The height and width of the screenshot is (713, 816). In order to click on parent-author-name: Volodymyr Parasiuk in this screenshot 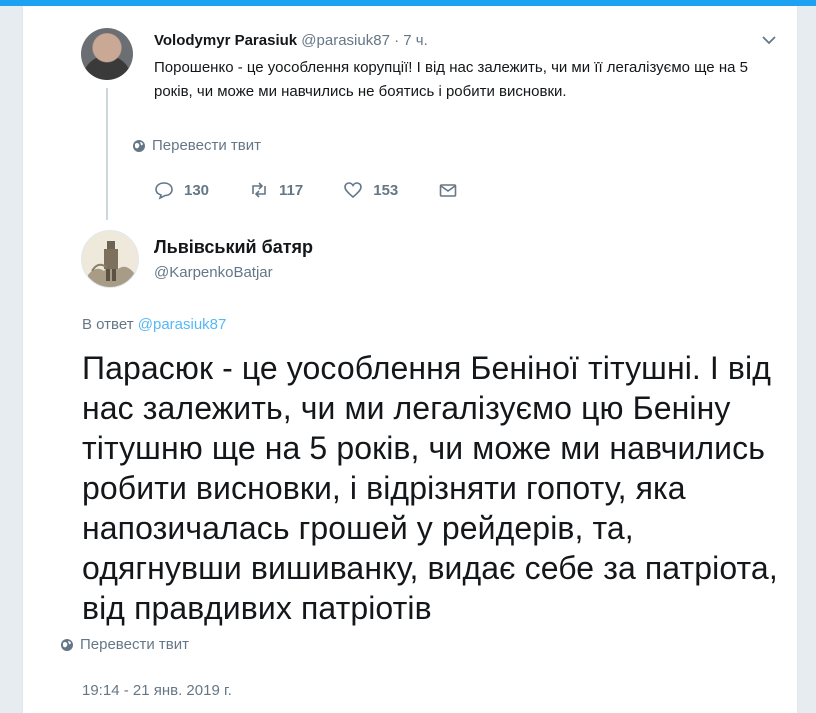, I will do `click(225, 40)`.